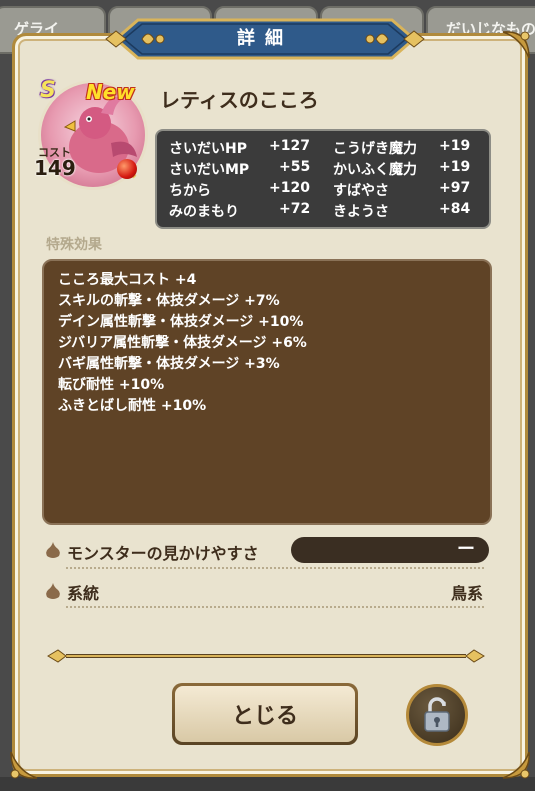  What do you see at coordinates (455, 146) in the screenshot?
I see `stat-attack-magic-value: +19` at bounding box center [455, 146].